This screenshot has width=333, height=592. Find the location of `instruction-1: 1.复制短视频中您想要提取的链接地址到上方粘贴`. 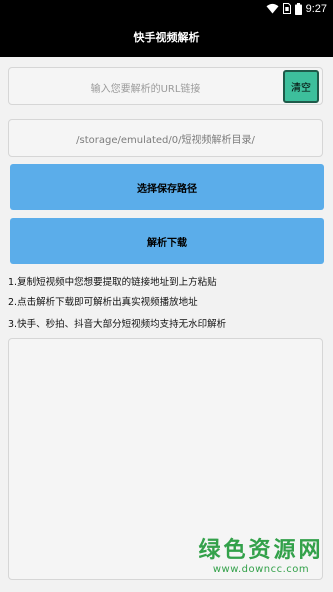

instruction-1: 1.复制短视频中您想要提取的链接地址到上方粘贴 is located at coordinates (112, 282).